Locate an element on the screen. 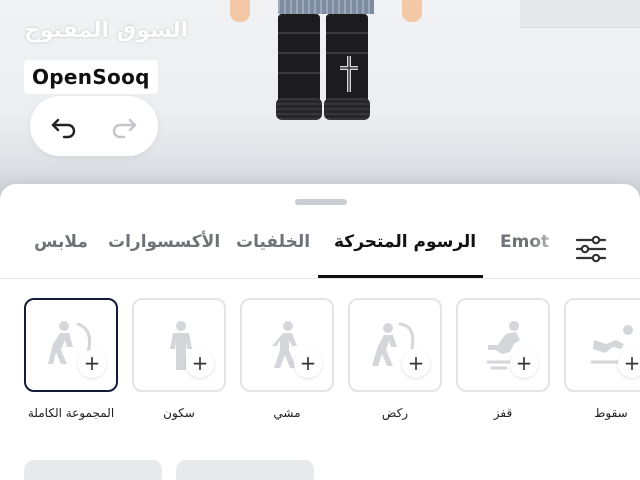  sliders-icon is located at coordinates (591, 249).